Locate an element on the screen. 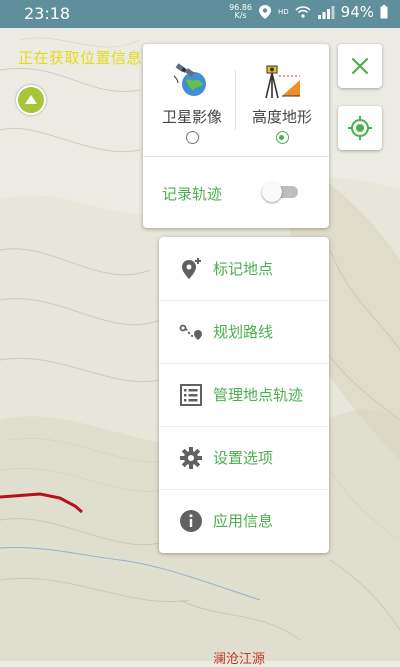 This screenshot has height=667, width=400. menu-item-plan-route: 规划路线 is located at coordinates (244, 331).